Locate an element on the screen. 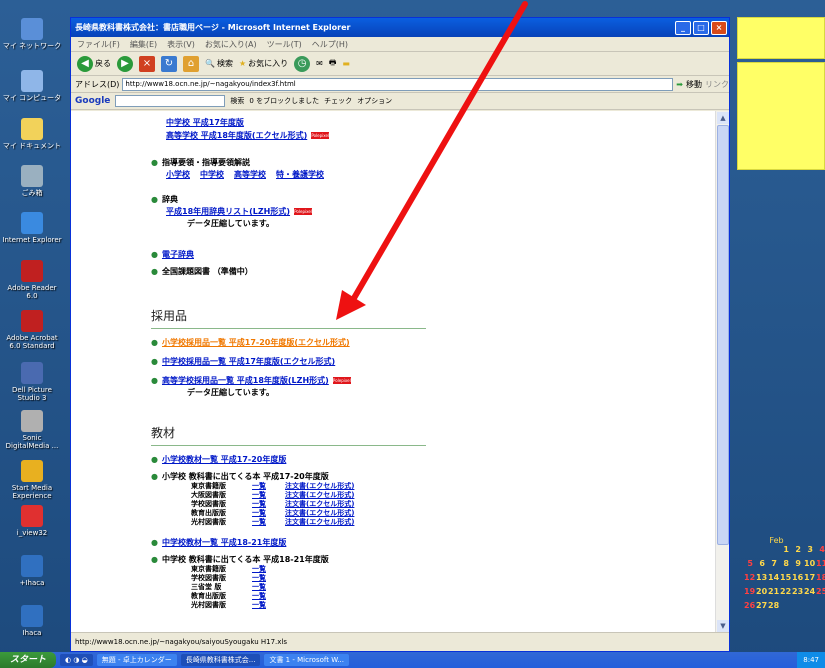  search-icon: 🔍 is located at coordinates (210, 63).